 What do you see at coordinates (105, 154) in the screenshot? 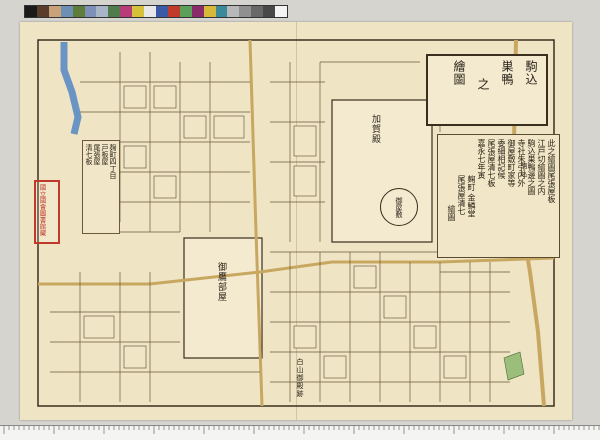
I see `publisher-line: 戸板屋` at bounding box center [105, 154].